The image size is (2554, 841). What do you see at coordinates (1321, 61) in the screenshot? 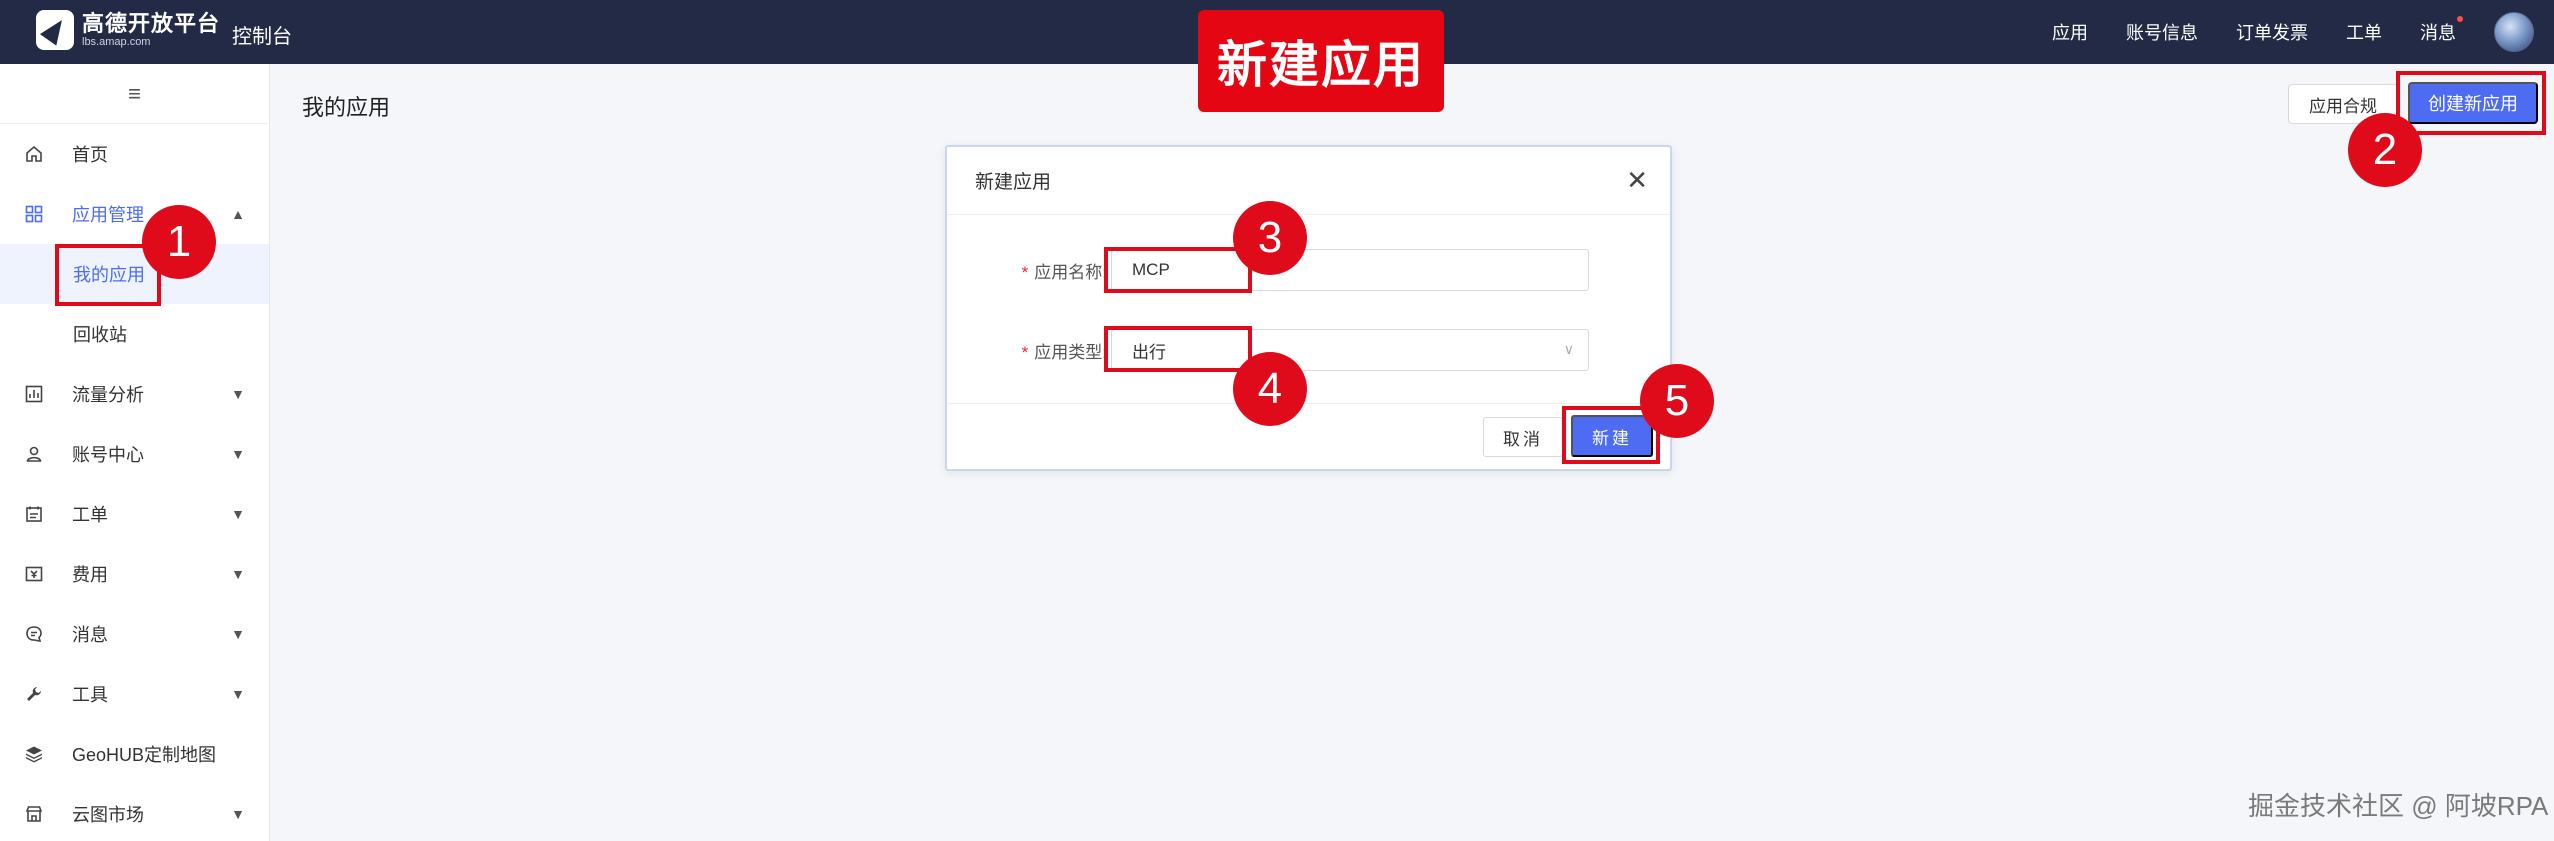
I see `tutorial-banner: 新建应用` at bounding box center [1321, 61].